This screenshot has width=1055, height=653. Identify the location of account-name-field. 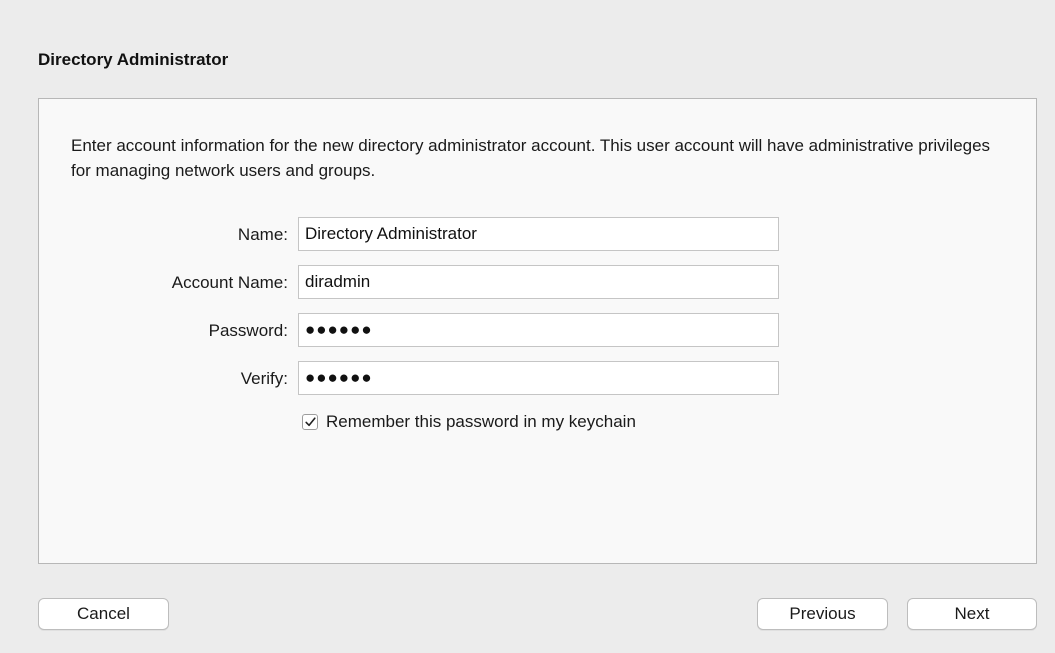
(538, 282).